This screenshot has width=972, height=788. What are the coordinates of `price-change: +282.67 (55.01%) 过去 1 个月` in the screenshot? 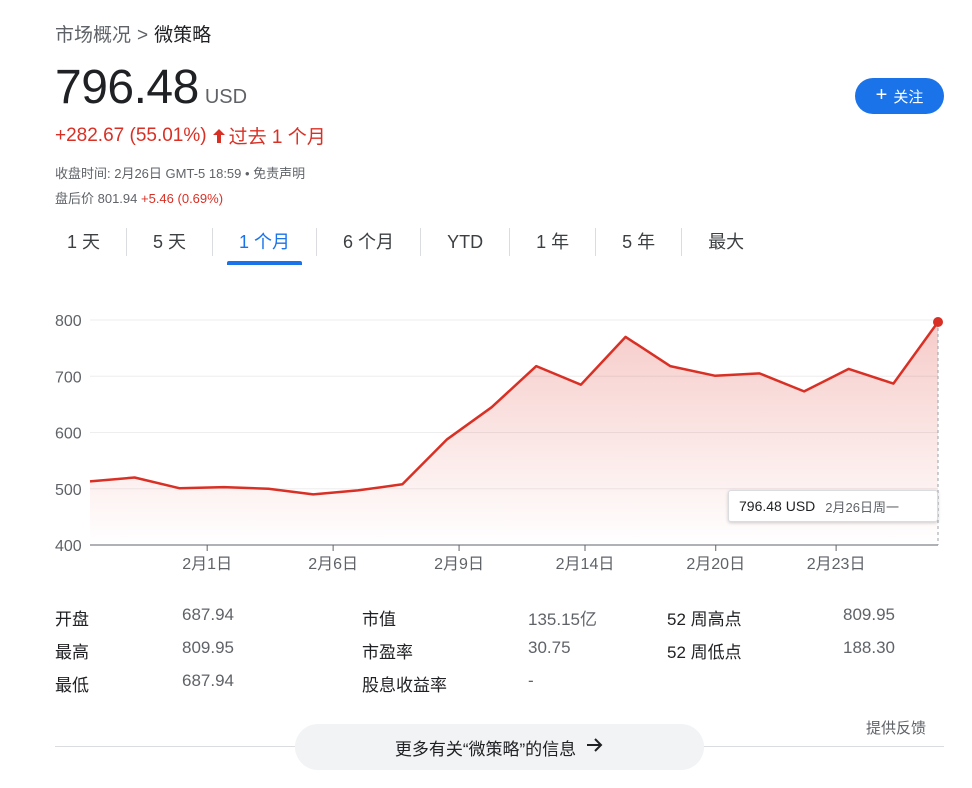 It's located at (193, 135).